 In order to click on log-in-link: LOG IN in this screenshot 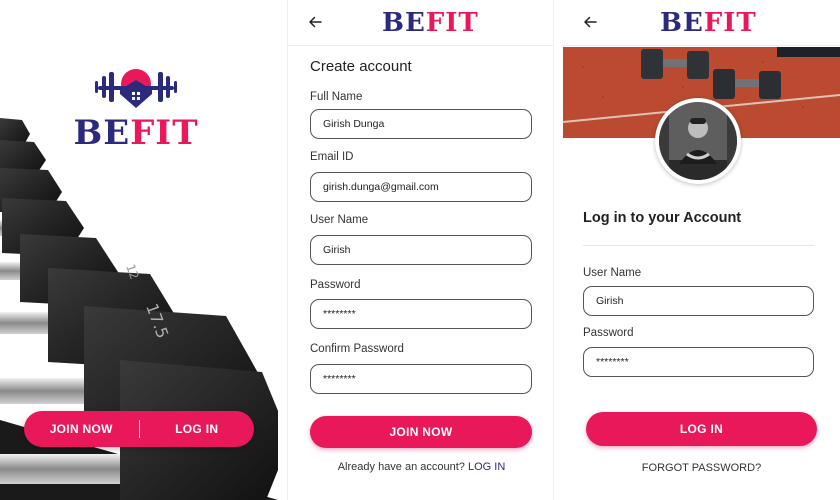, I will do `click(486, 467)`.